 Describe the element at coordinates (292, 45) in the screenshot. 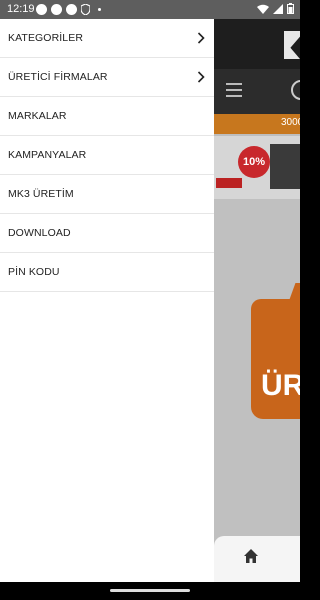

I see `app-logo` at that location.